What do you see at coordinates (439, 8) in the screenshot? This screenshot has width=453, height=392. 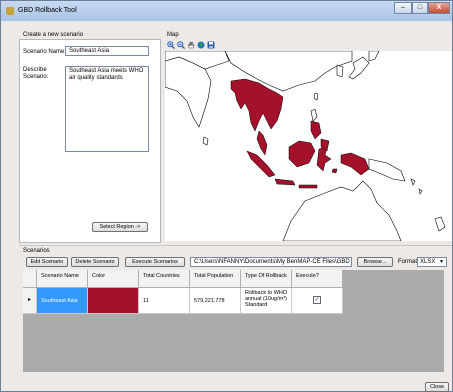 I see `close-window-button: X` at bounding box center [439, 8].